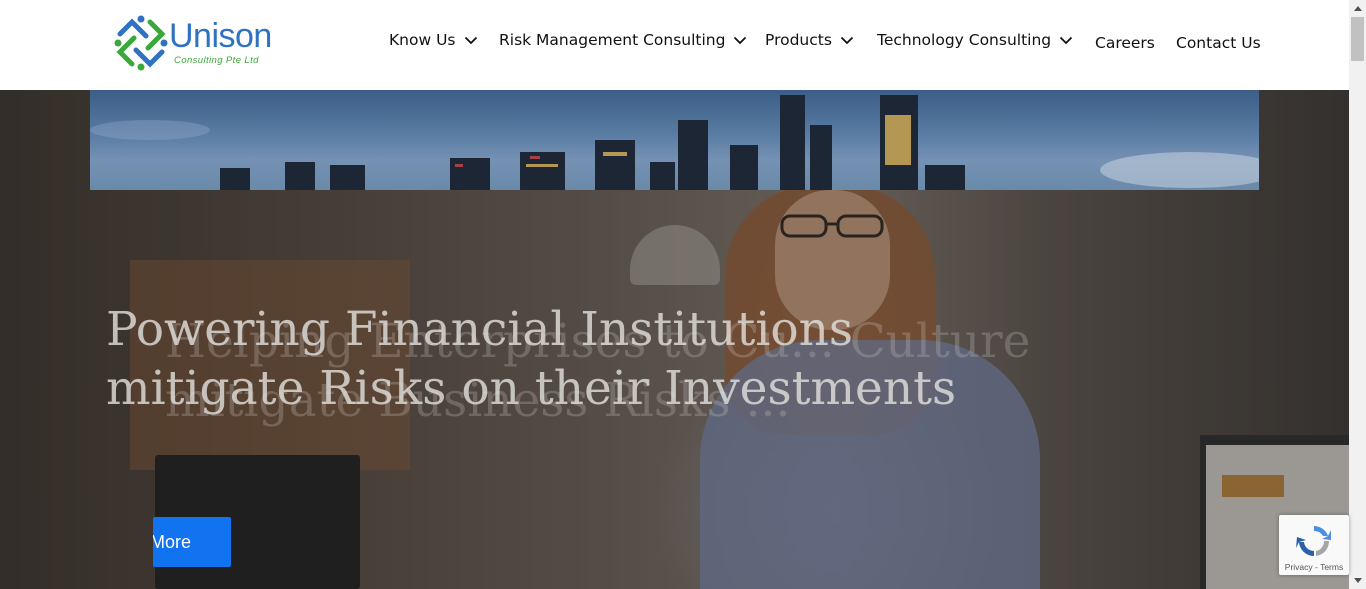 The height and width of the screenshot is (589, 1366). I want to click on nav-item-careers: Careers, so click(1125, 43).